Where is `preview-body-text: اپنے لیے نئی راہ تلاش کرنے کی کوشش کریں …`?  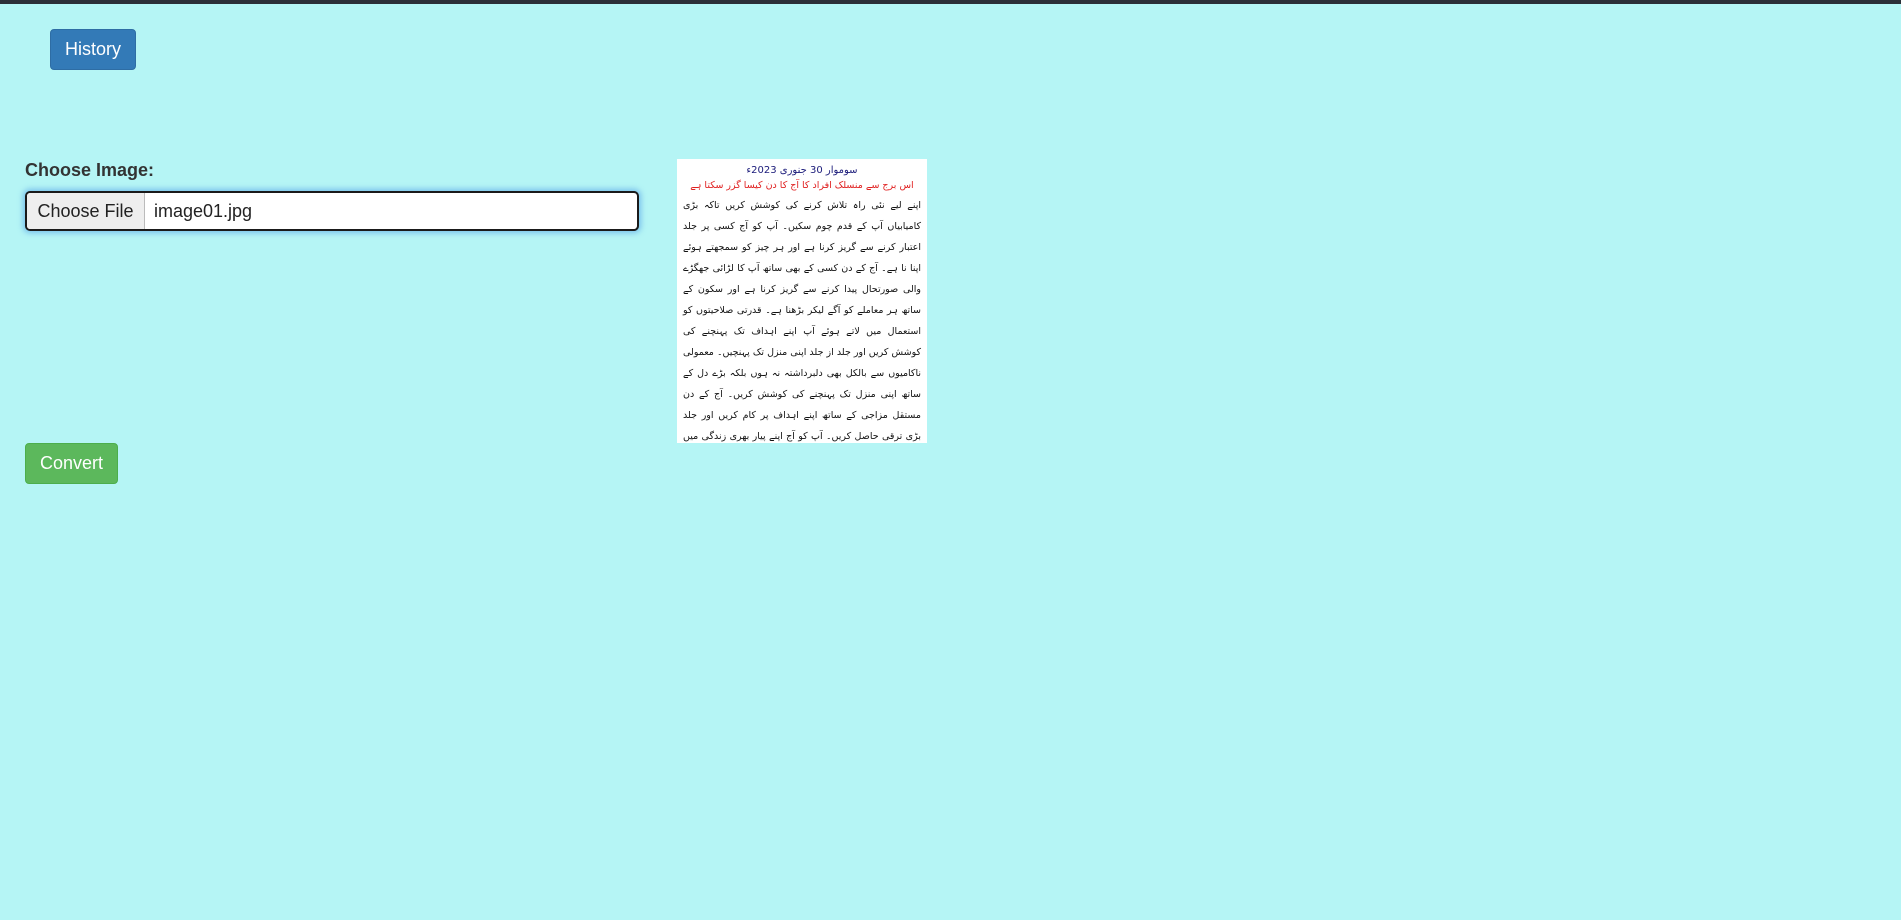
preview-body-text: اپنے لیے نئی راہ تلاش کرنے کی کوشش کریں … is located at coordinates (802, 321).